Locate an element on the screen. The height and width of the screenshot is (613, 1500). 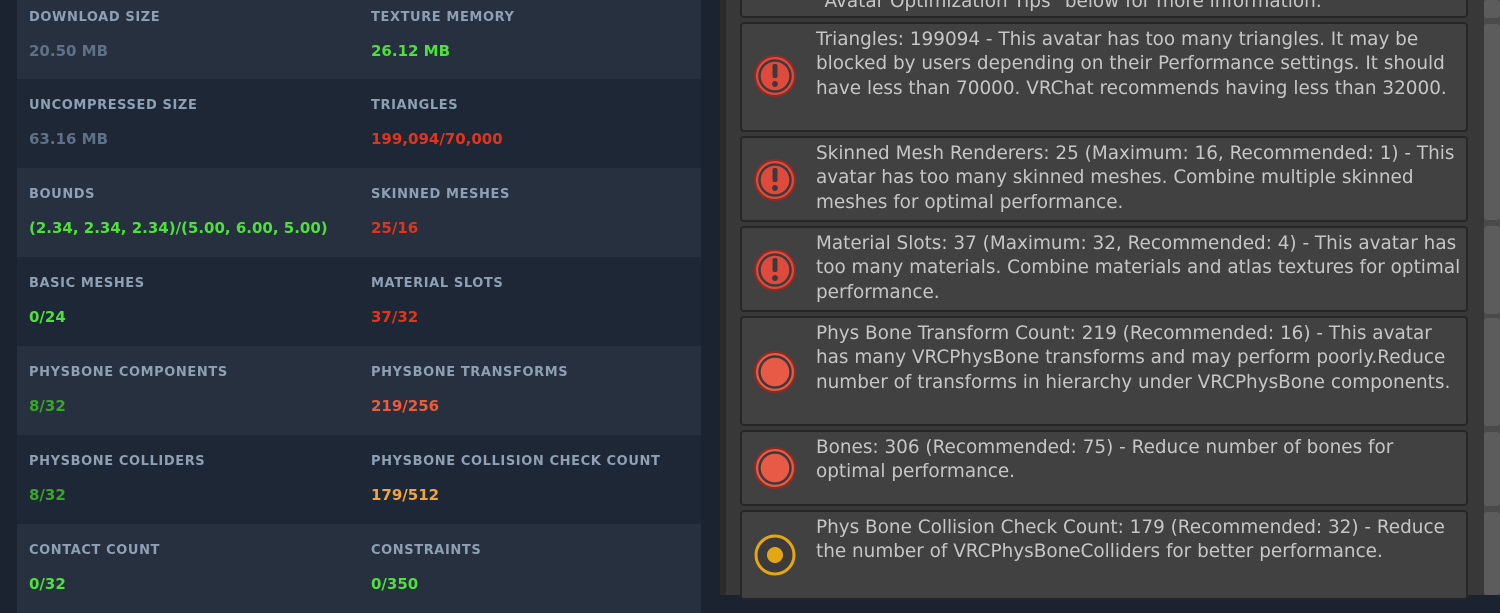
stat-label: BOUNDS is located at coordinates (62, 194).